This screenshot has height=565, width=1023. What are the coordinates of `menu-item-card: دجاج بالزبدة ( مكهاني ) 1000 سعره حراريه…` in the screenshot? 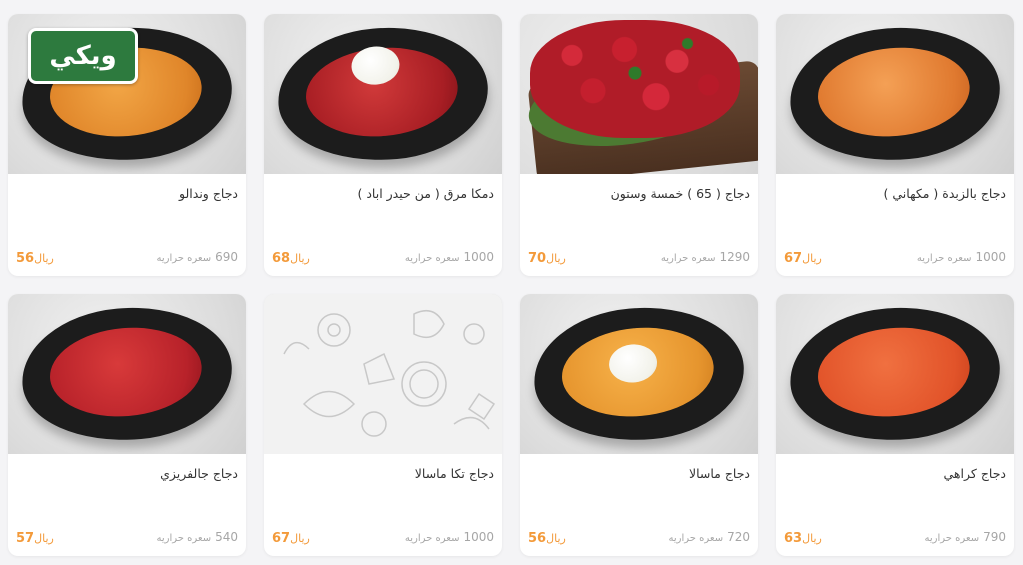 It's located at (895, 145).